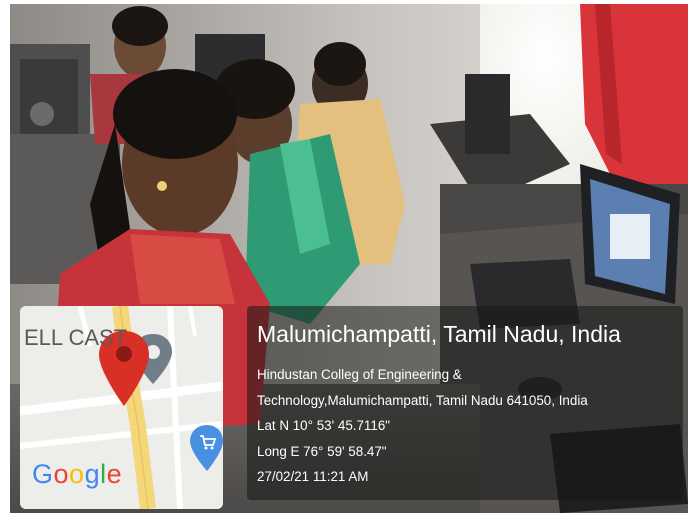  Describe the element at coordinates (92, 474) in the screenshot. I see `google-logo-letter: g` at that location.